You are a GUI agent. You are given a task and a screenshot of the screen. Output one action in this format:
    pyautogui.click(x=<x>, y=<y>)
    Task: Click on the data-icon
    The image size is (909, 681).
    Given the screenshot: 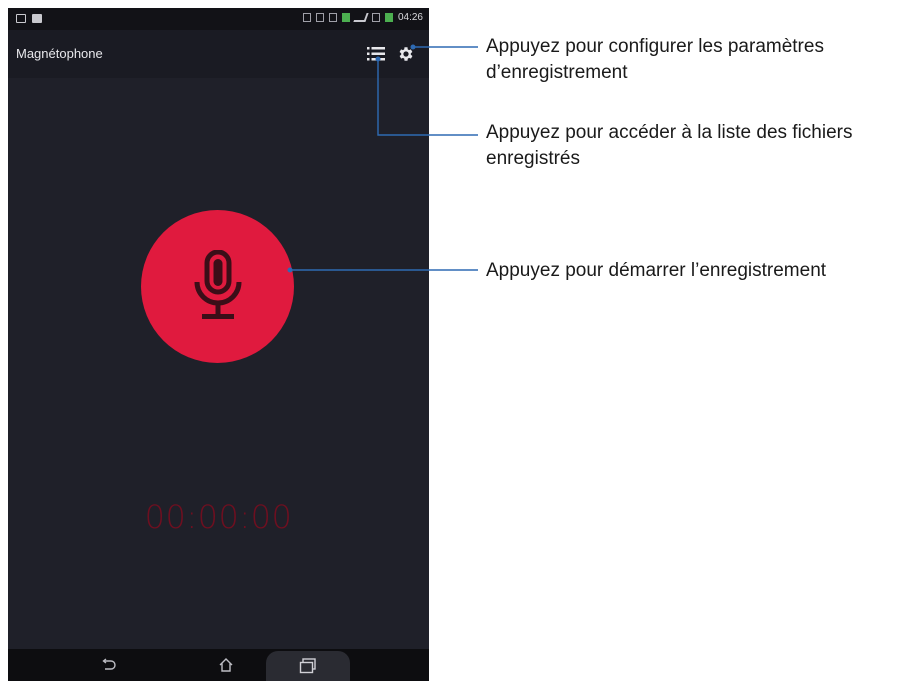 What is the action you would take?
    pyautogui.click(x=345, y=17)
    